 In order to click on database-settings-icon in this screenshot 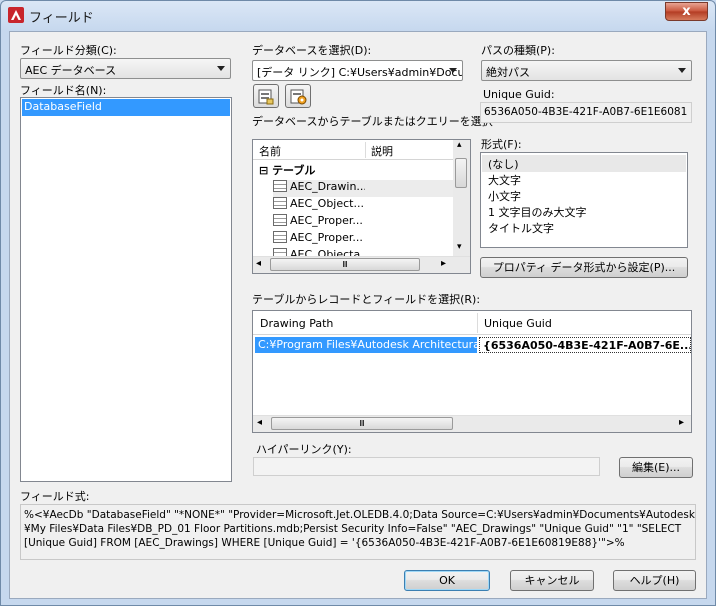, I will do `click(298, 97)`.